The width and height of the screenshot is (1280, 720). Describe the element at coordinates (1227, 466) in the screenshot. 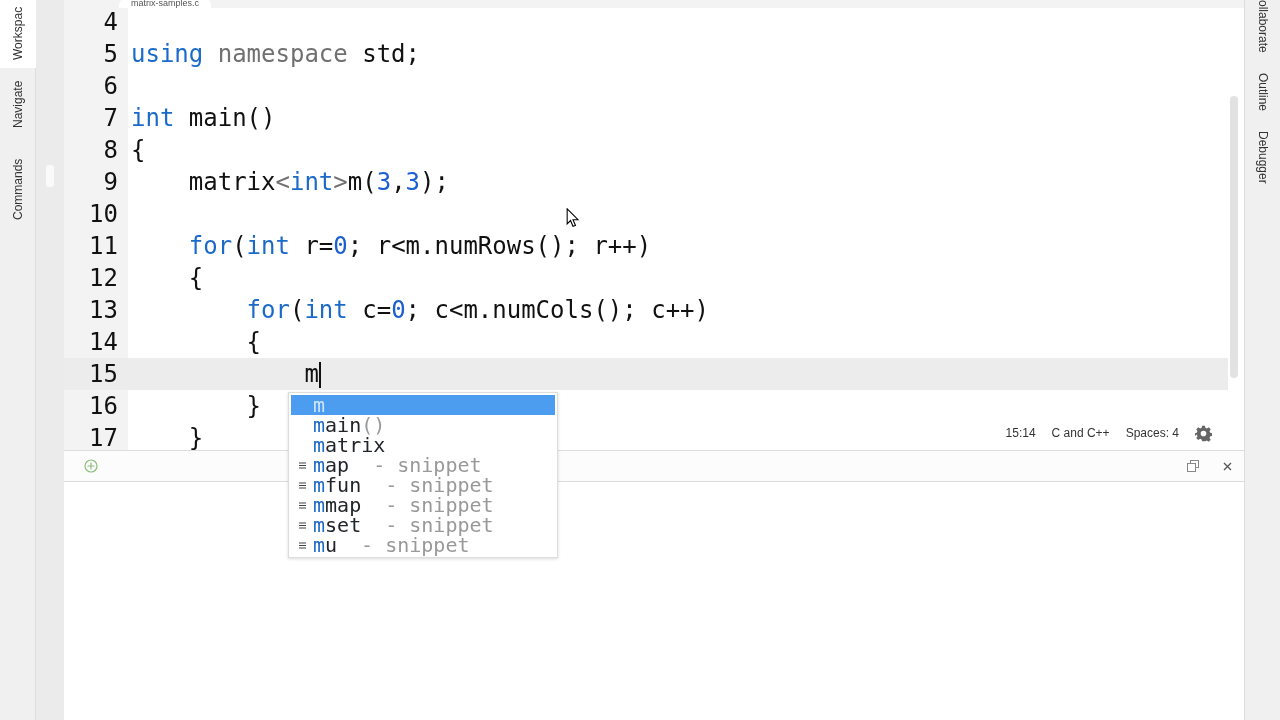

I see `close-icon` at that location.